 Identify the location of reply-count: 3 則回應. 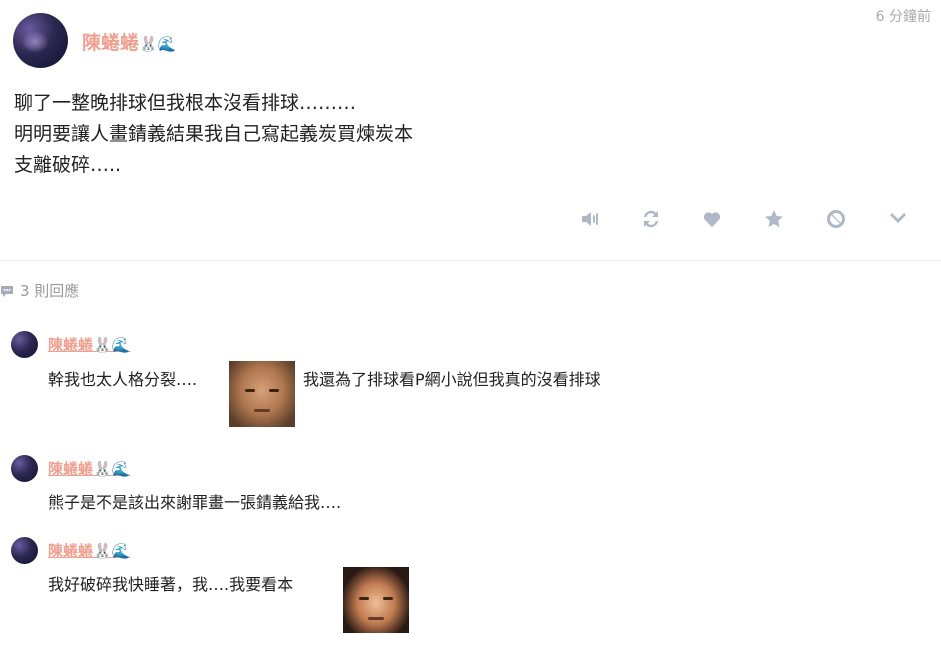
(39, 290).